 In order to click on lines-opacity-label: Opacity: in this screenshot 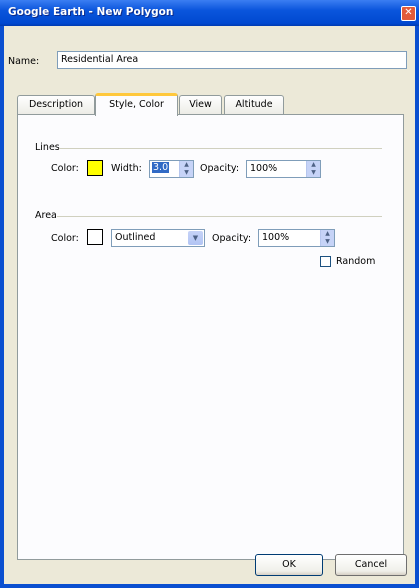, I will do `click(220, 168)`.